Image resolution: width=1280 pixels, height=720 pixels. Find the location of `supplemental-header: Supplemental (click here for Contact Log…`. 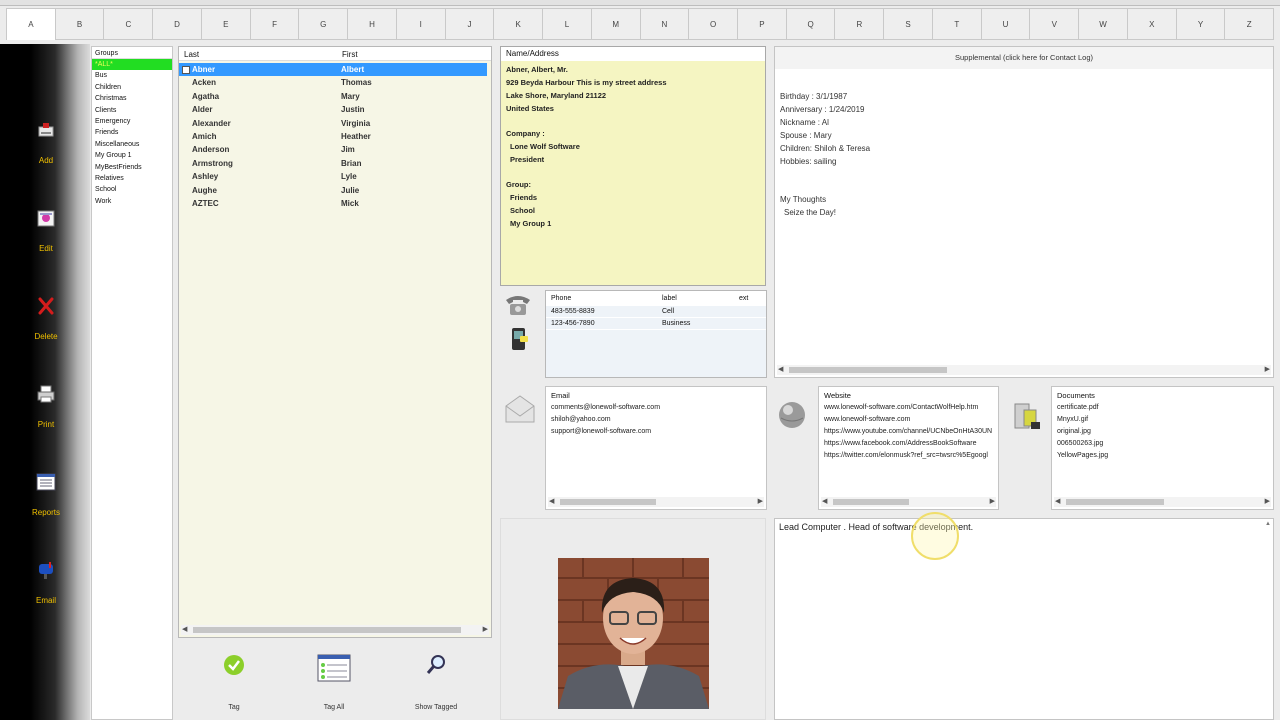

supplemental-header: Supplemental (click here for Contact Log… is located at coordinates (1024, 58).